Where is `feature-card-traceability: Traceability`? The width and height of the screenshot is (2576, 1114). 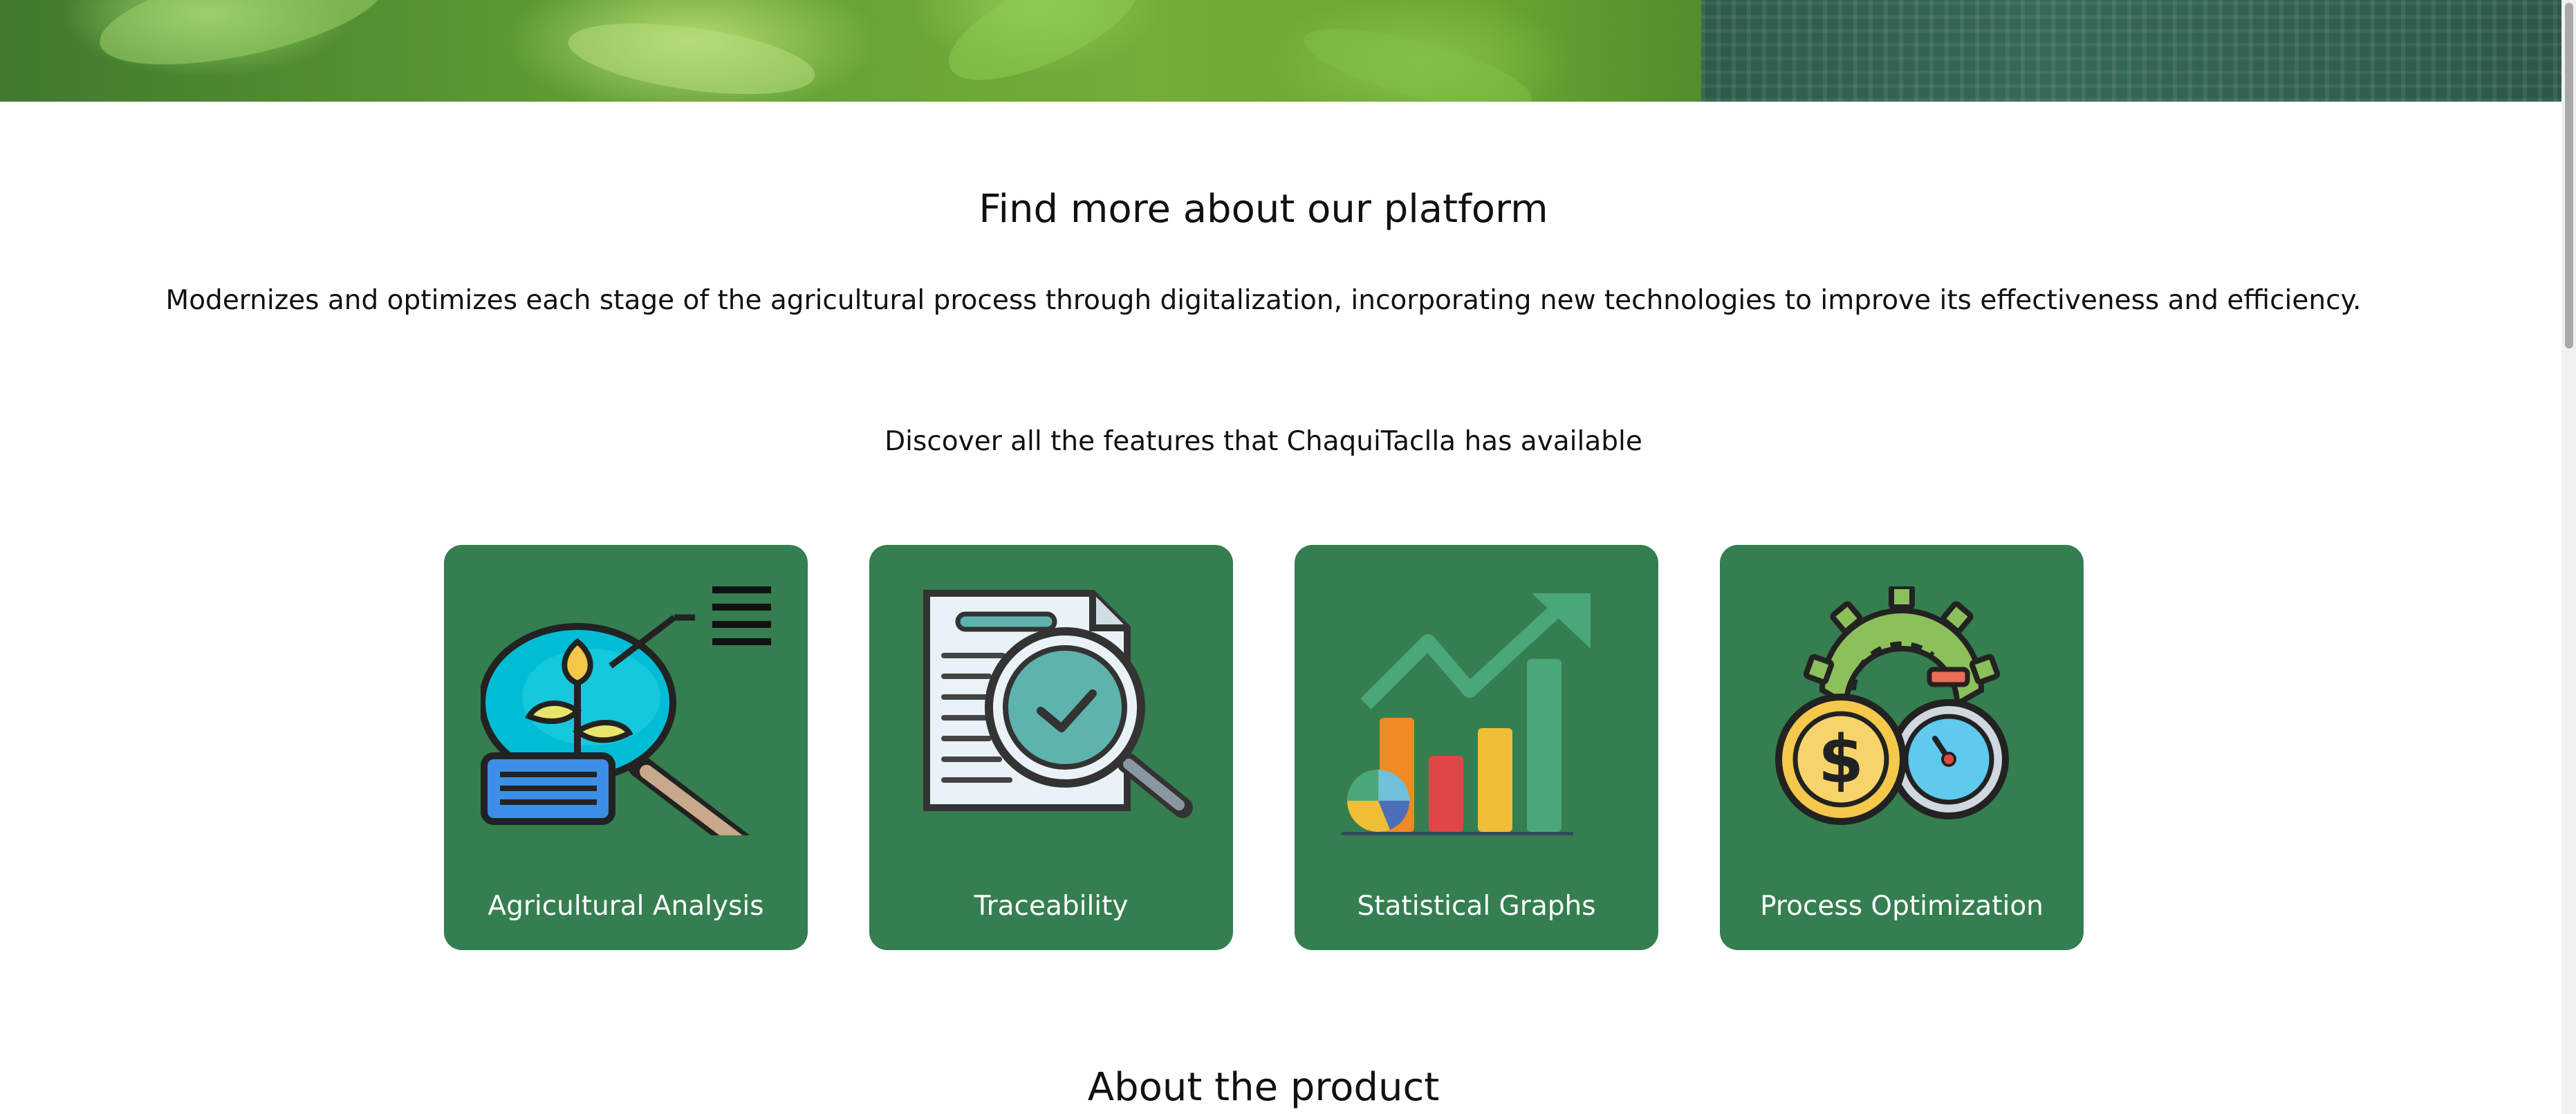 feature-card-traceability: Traceability is located at coordinates (1051, 748).